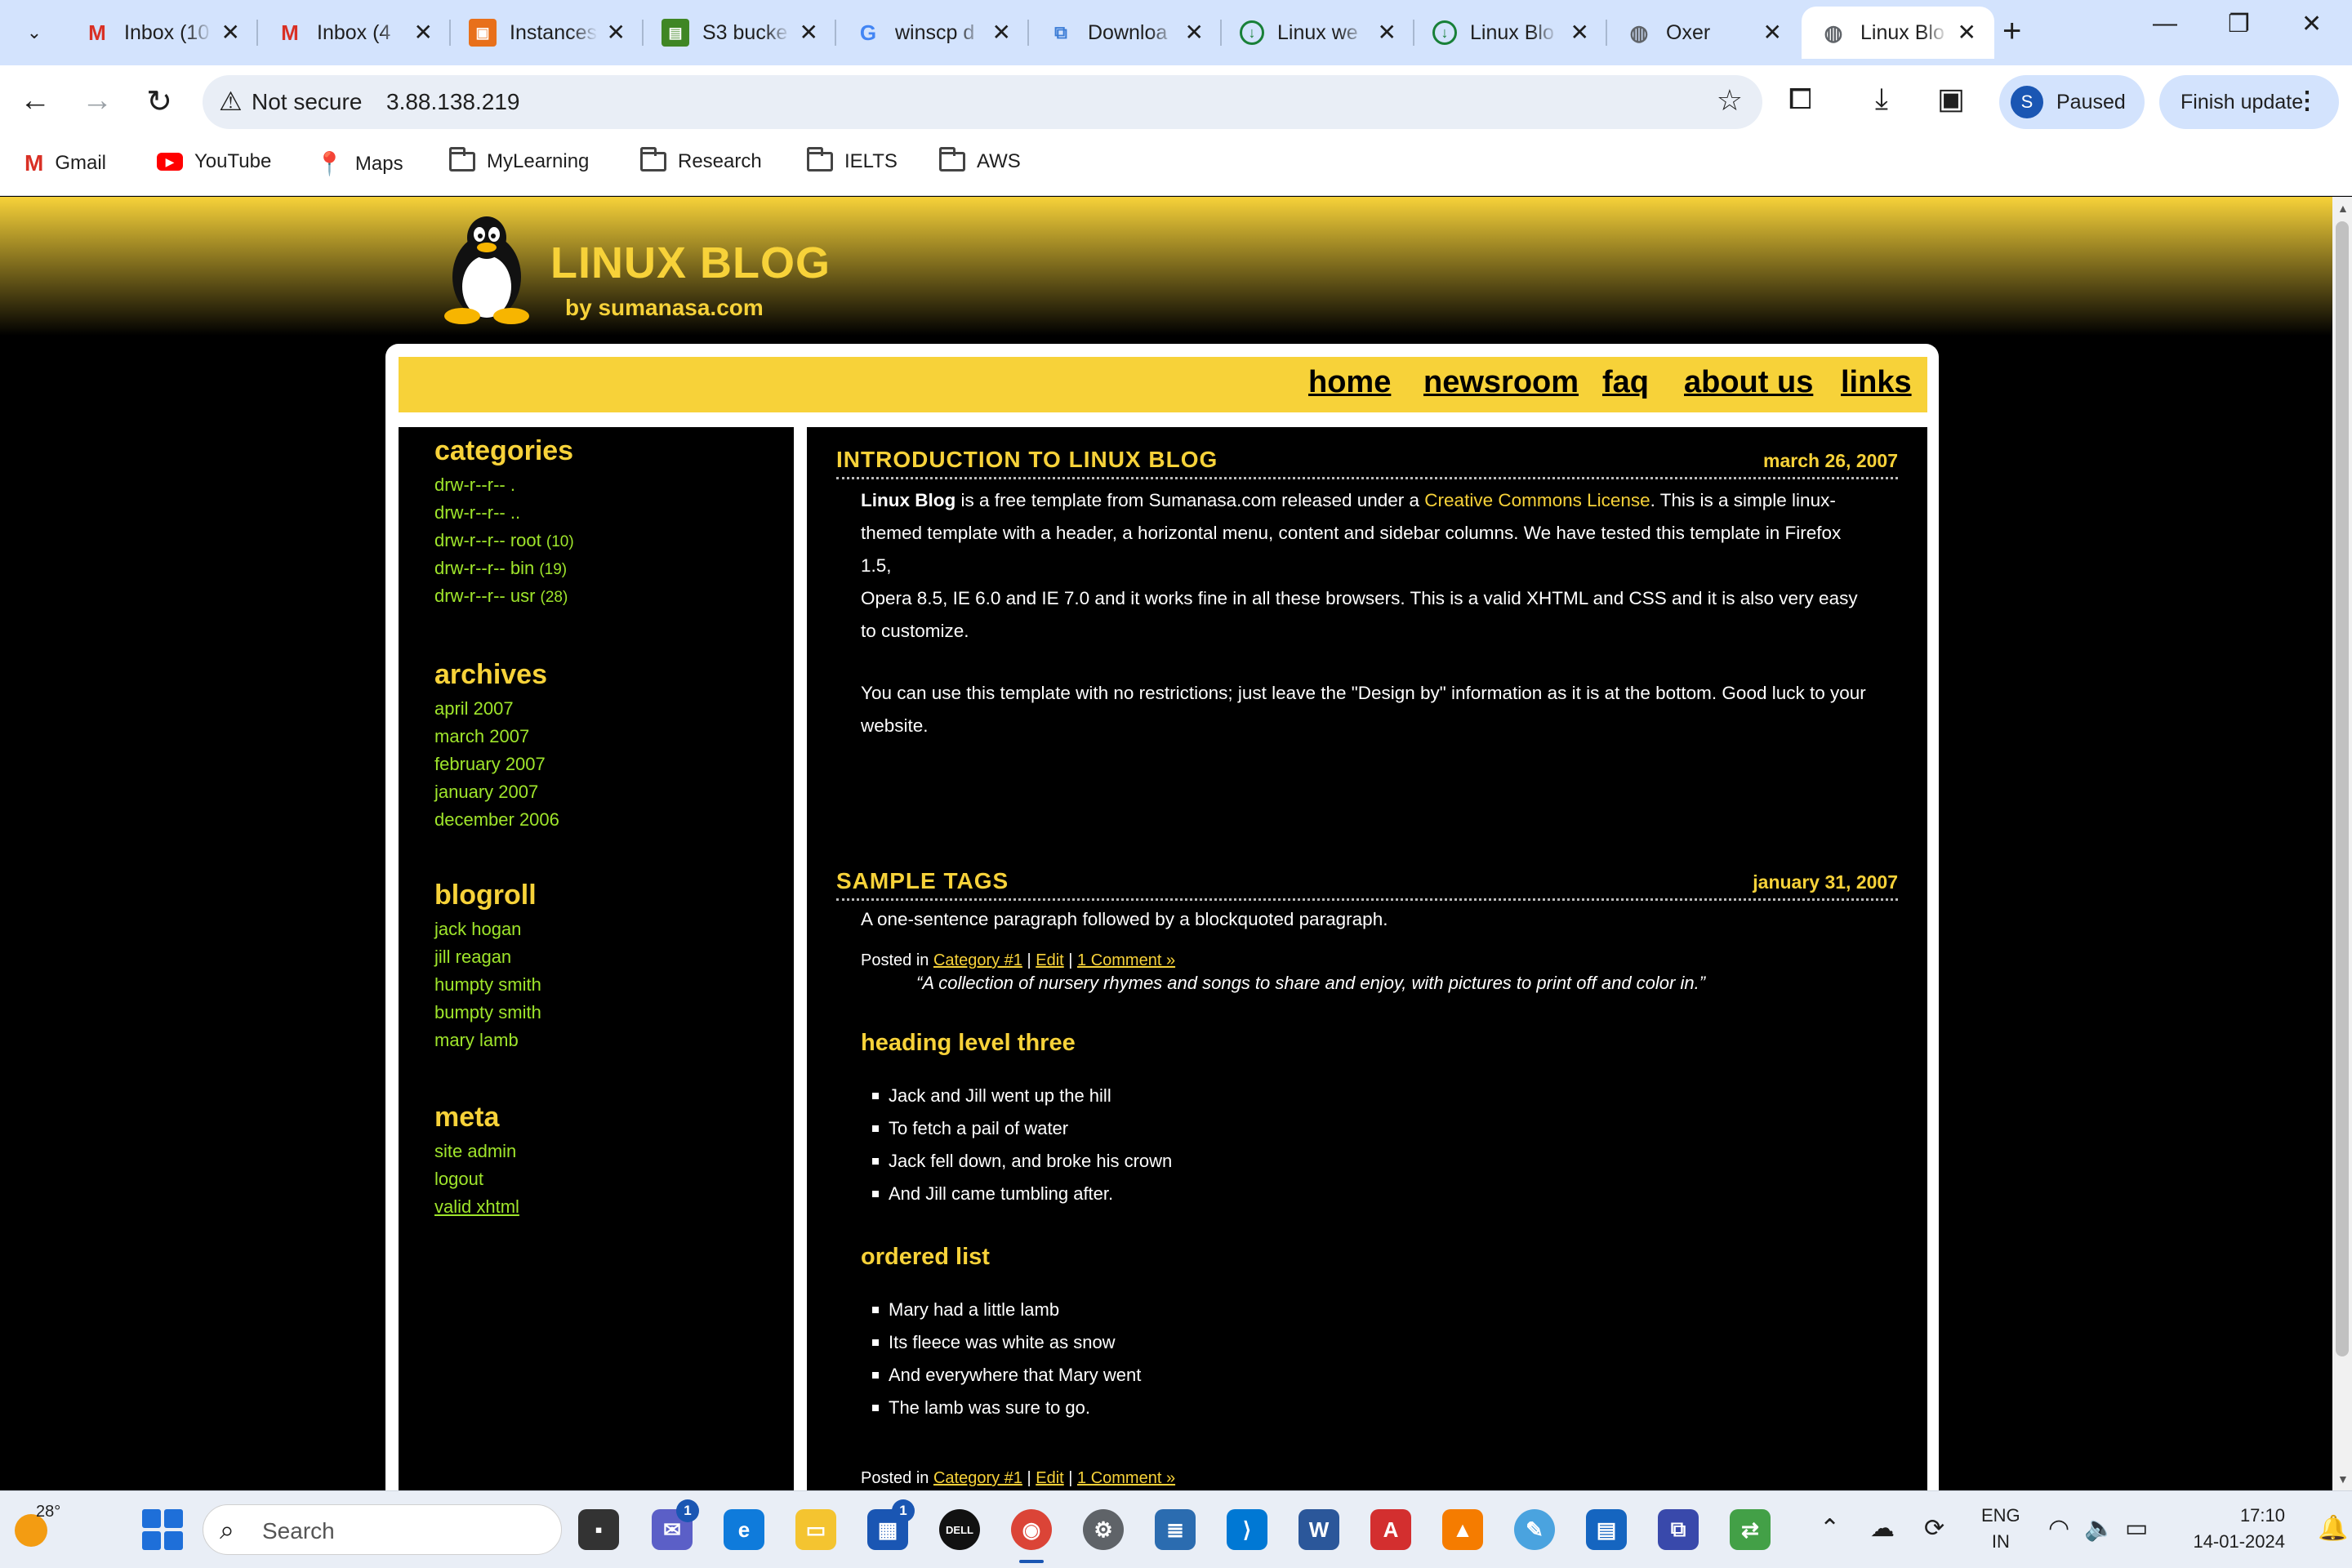 The image size is (2352, 1568). Describe the element at coordinates (1678, 1529) in the screenshot. I see `network-tool-icon: ⧉` at that location.